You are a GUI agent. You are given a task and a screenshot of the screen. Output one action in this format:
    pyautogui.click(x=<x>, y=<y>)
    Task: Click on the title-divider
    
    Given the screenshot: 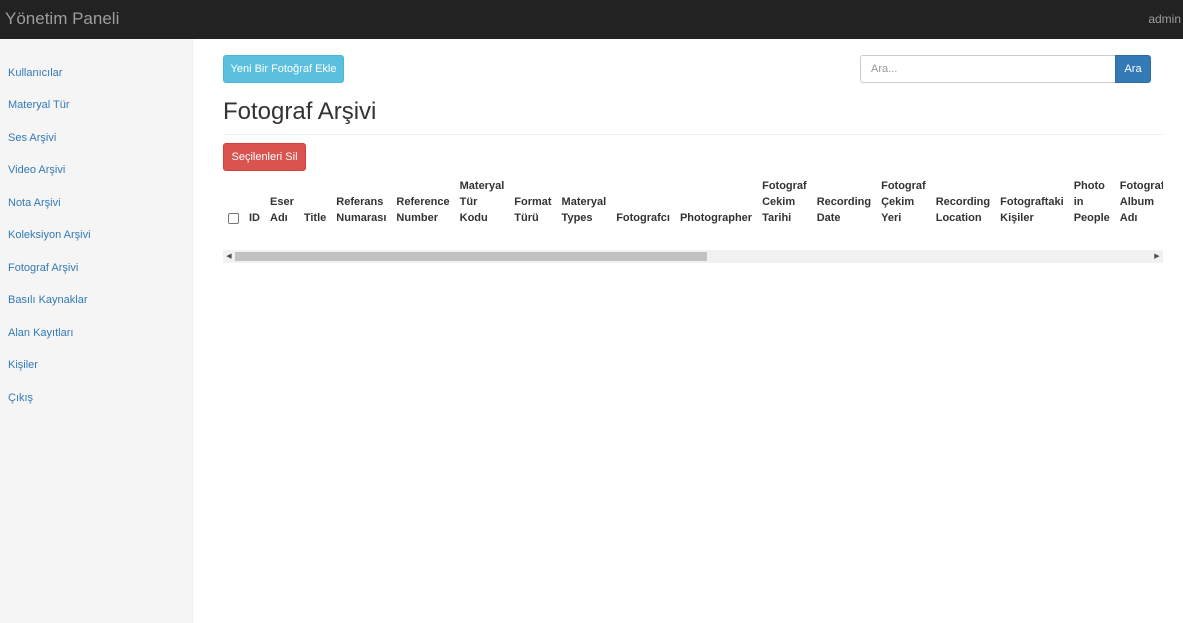 What is the action you would take?
    pyautogui.click(x=693, y=134)
    